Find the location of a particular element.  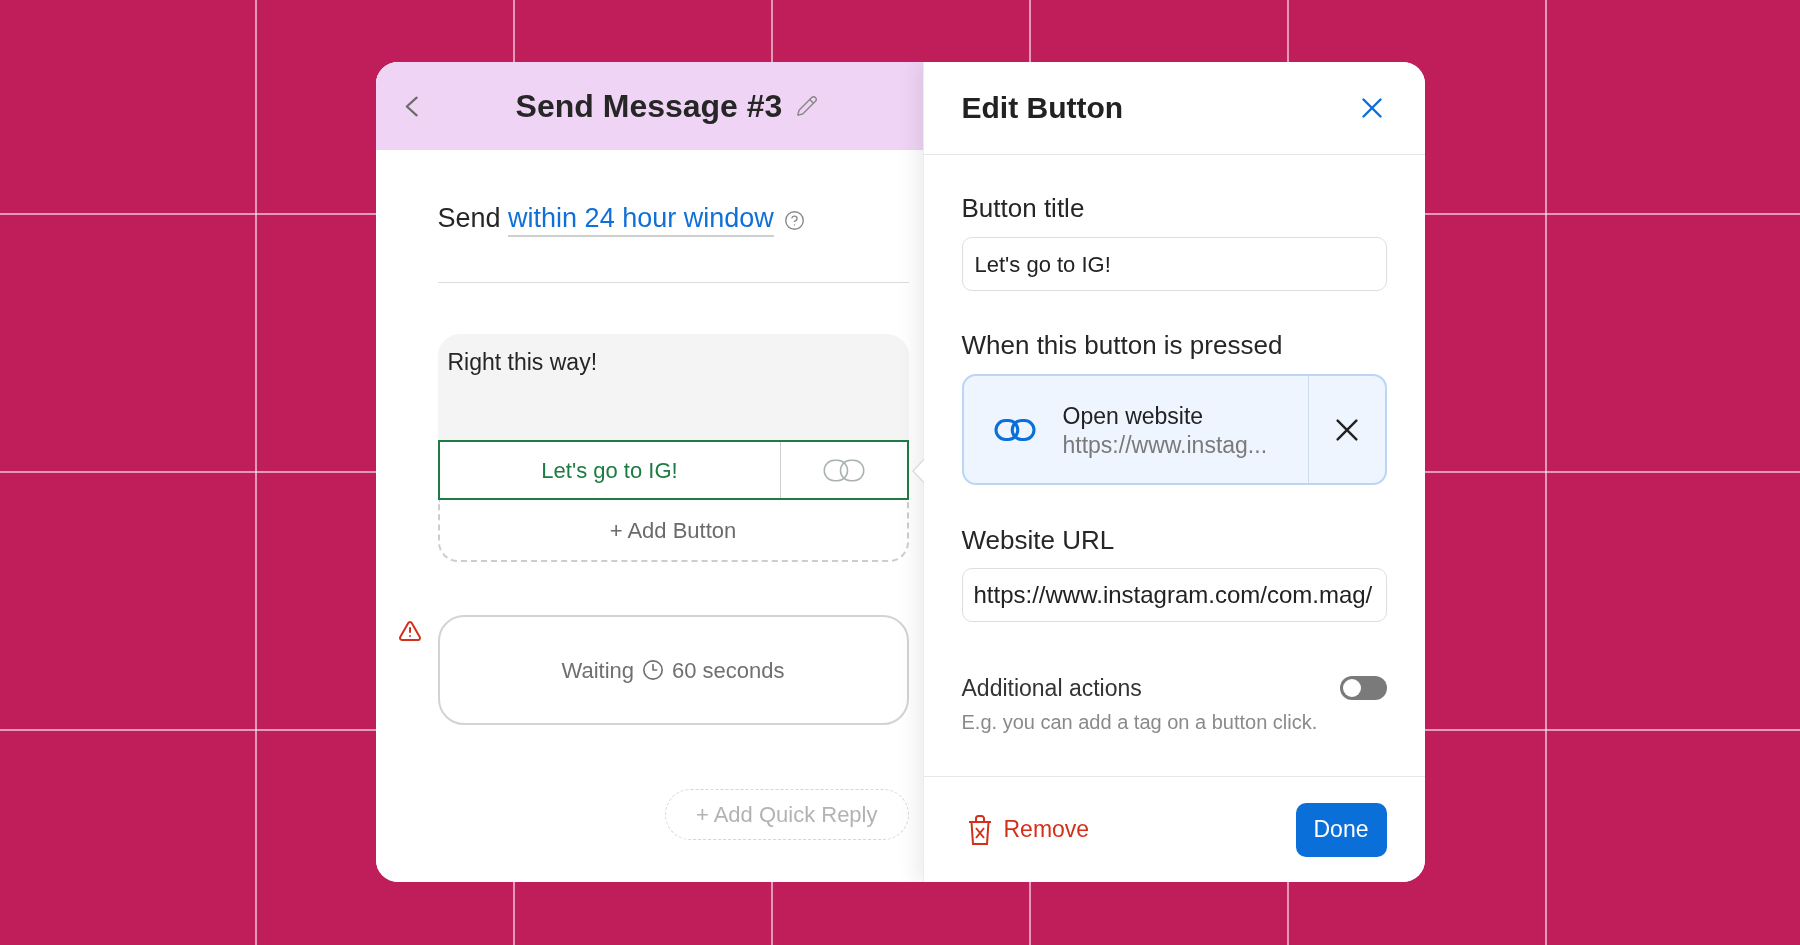

send-window-text: Send within 24 hour window is located at coordinates (605, 218).